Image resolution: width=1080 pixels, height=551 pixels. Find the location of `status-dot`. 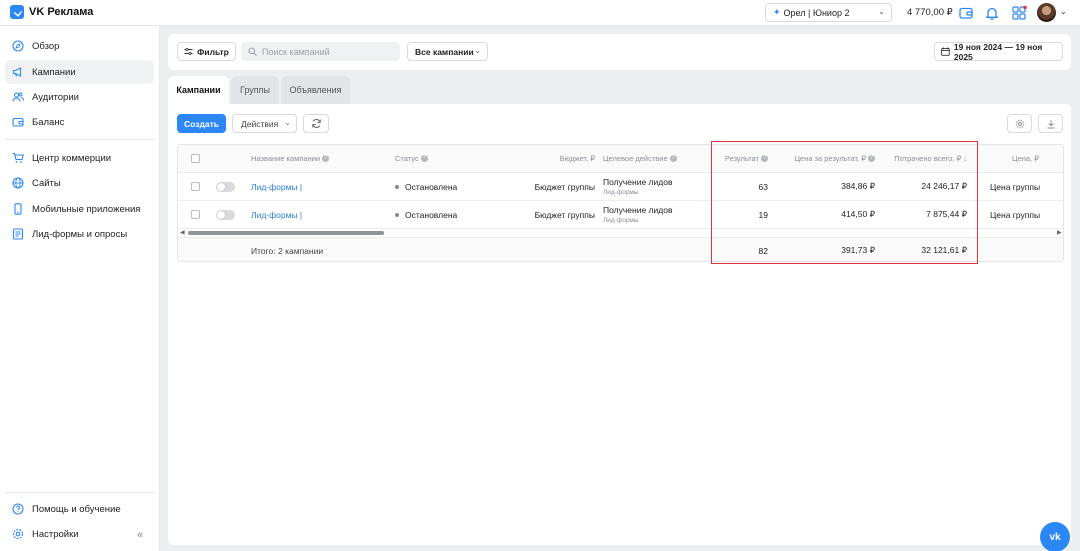

status-dot is located at coordinates (397, 214).